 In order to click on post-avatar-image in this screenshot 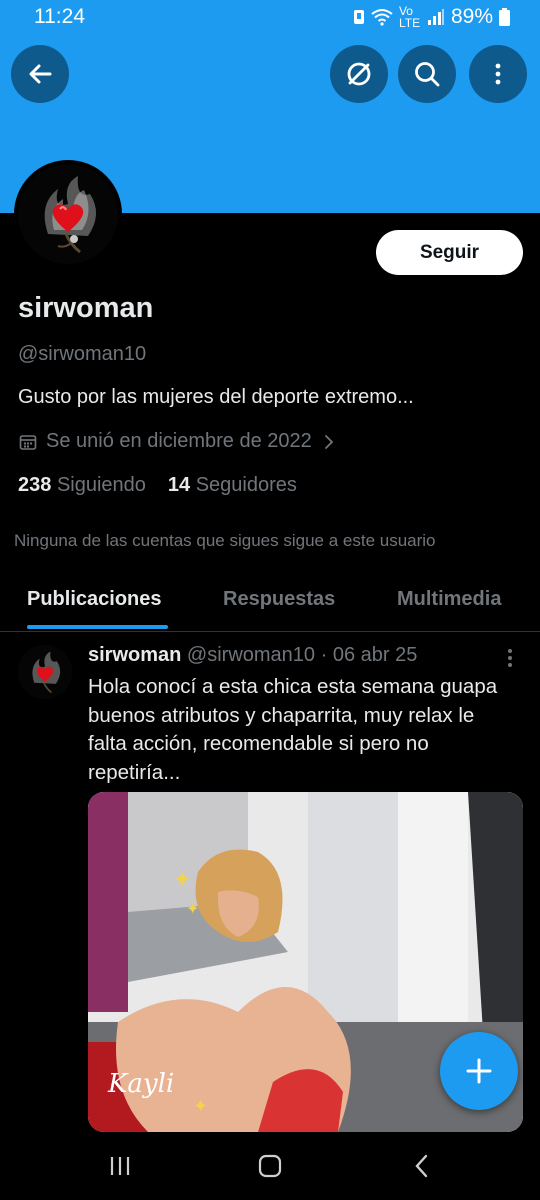, I will do `click(45, 672)`.